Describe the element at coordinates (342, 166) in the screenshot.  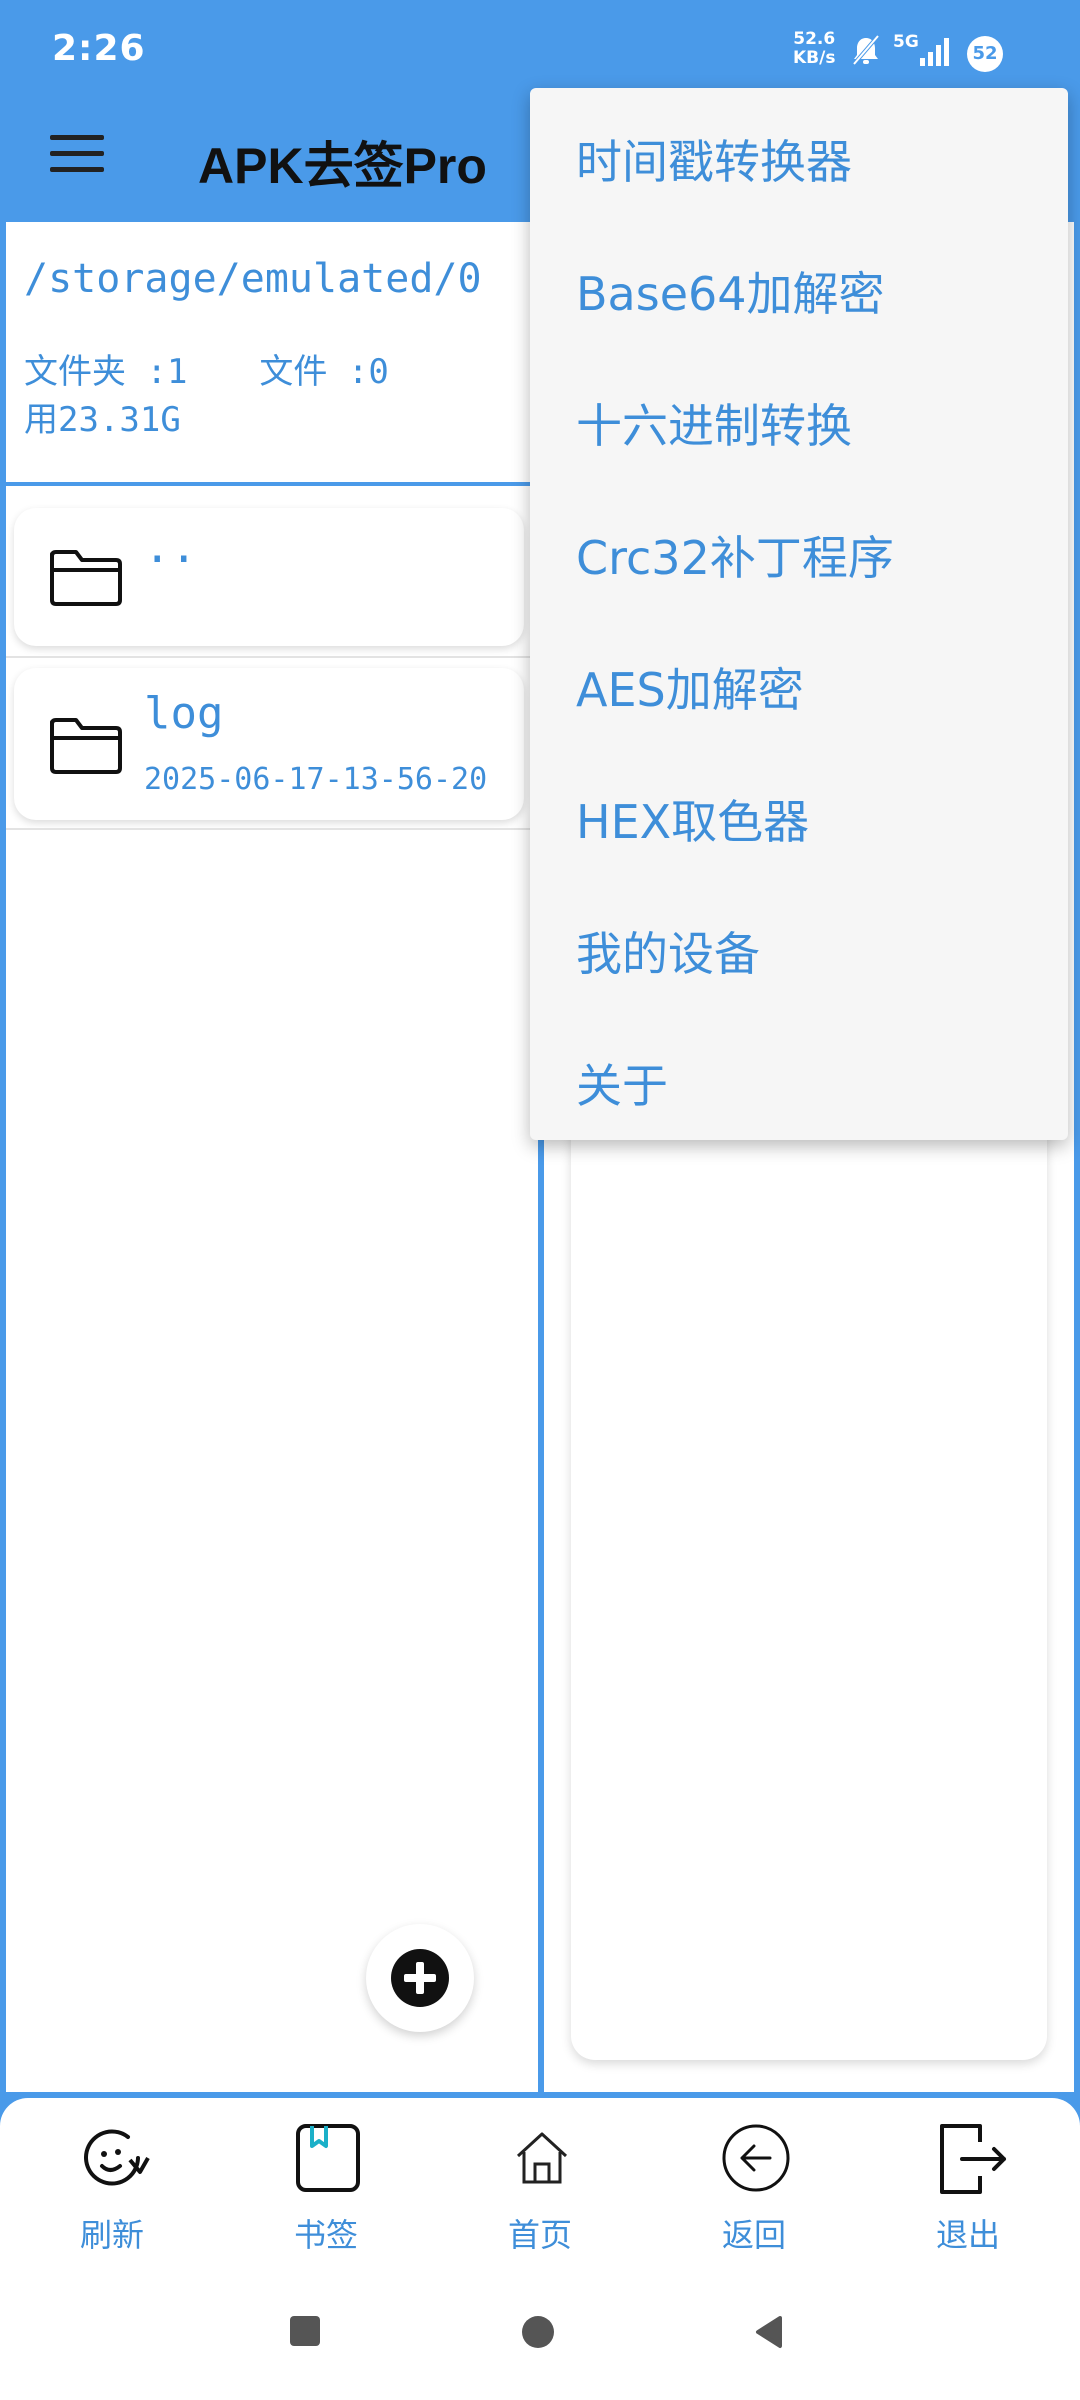
I see `app-title: APK去签Pro` at that location.